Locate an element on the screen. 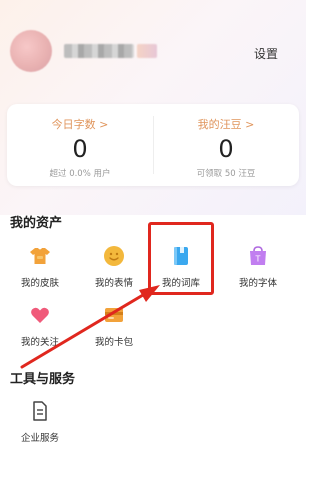  settings-button: 设置 is located at coordinates (266, 53).